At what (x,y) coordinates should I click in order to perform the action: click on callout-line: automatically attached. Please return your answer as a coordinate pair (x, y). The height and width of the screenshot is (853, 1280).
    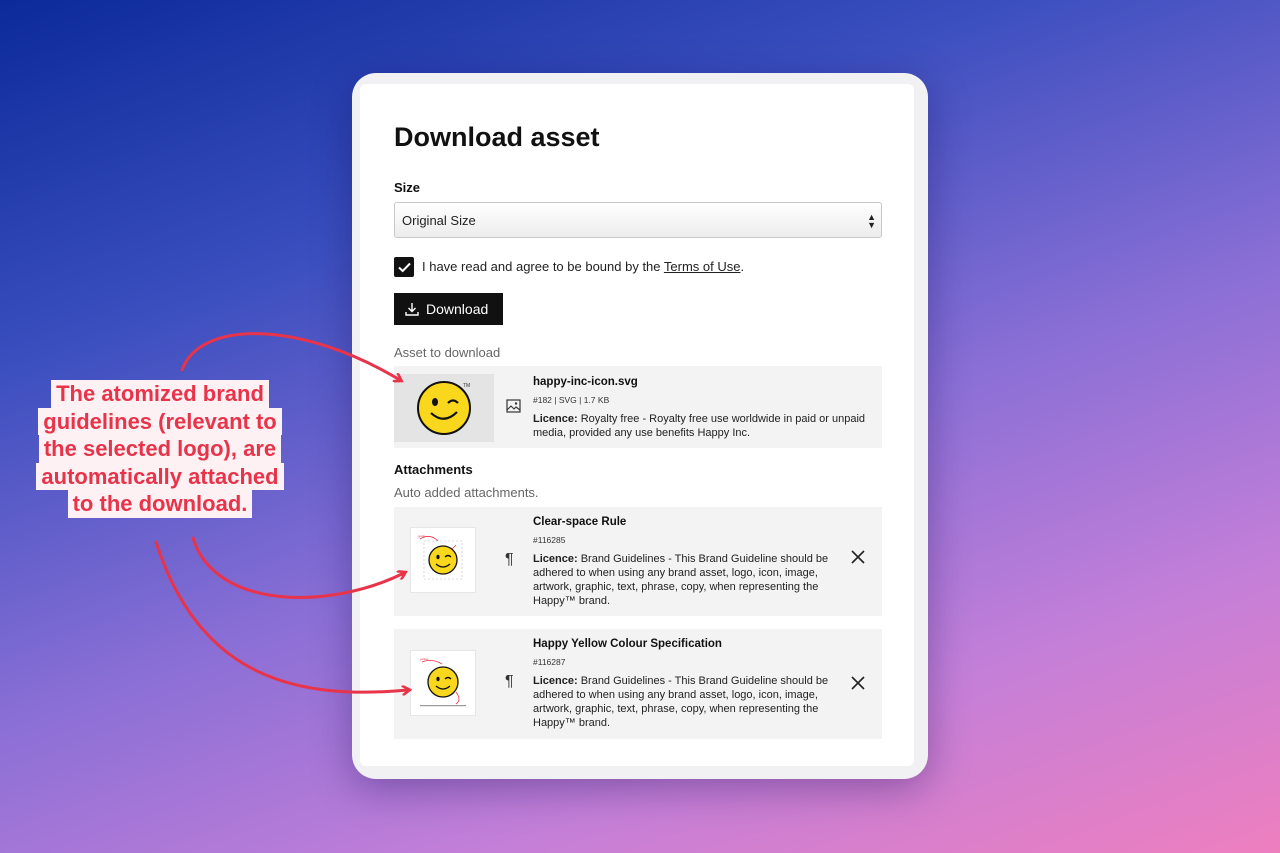
    Looking at the image, I should click on (160, 476).